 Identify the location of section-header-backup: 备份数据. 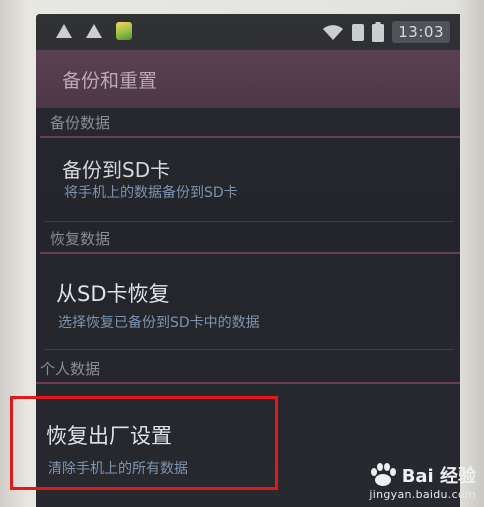
(248, 123).